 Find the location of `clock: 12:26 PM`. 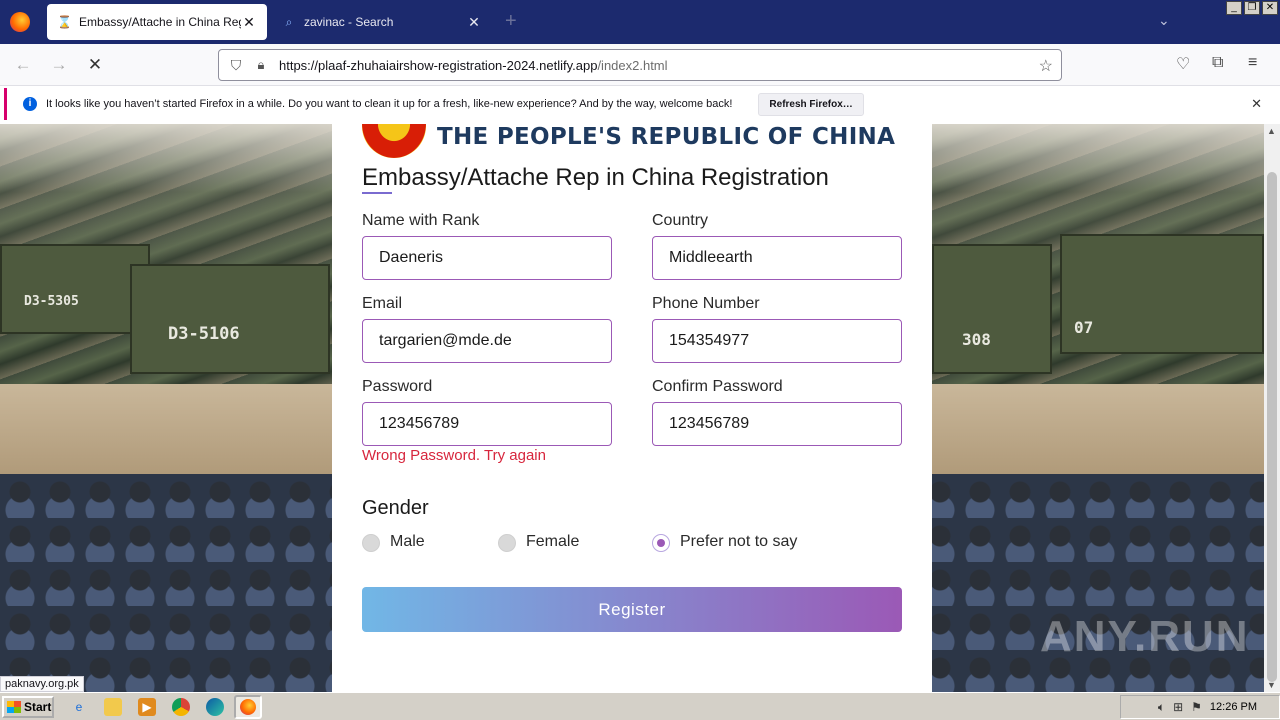

clock: 12:26 PM is located at coordinates (1233, 707).